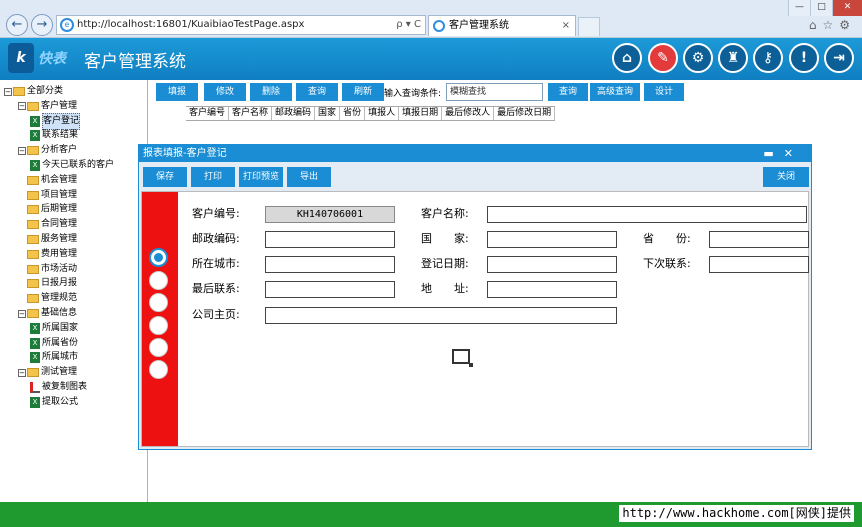 The width and height of the screenshot is (862, 527). Describe the element at coordinates (552, 264) in the screenshot. I see `reg-date-field` at that location.